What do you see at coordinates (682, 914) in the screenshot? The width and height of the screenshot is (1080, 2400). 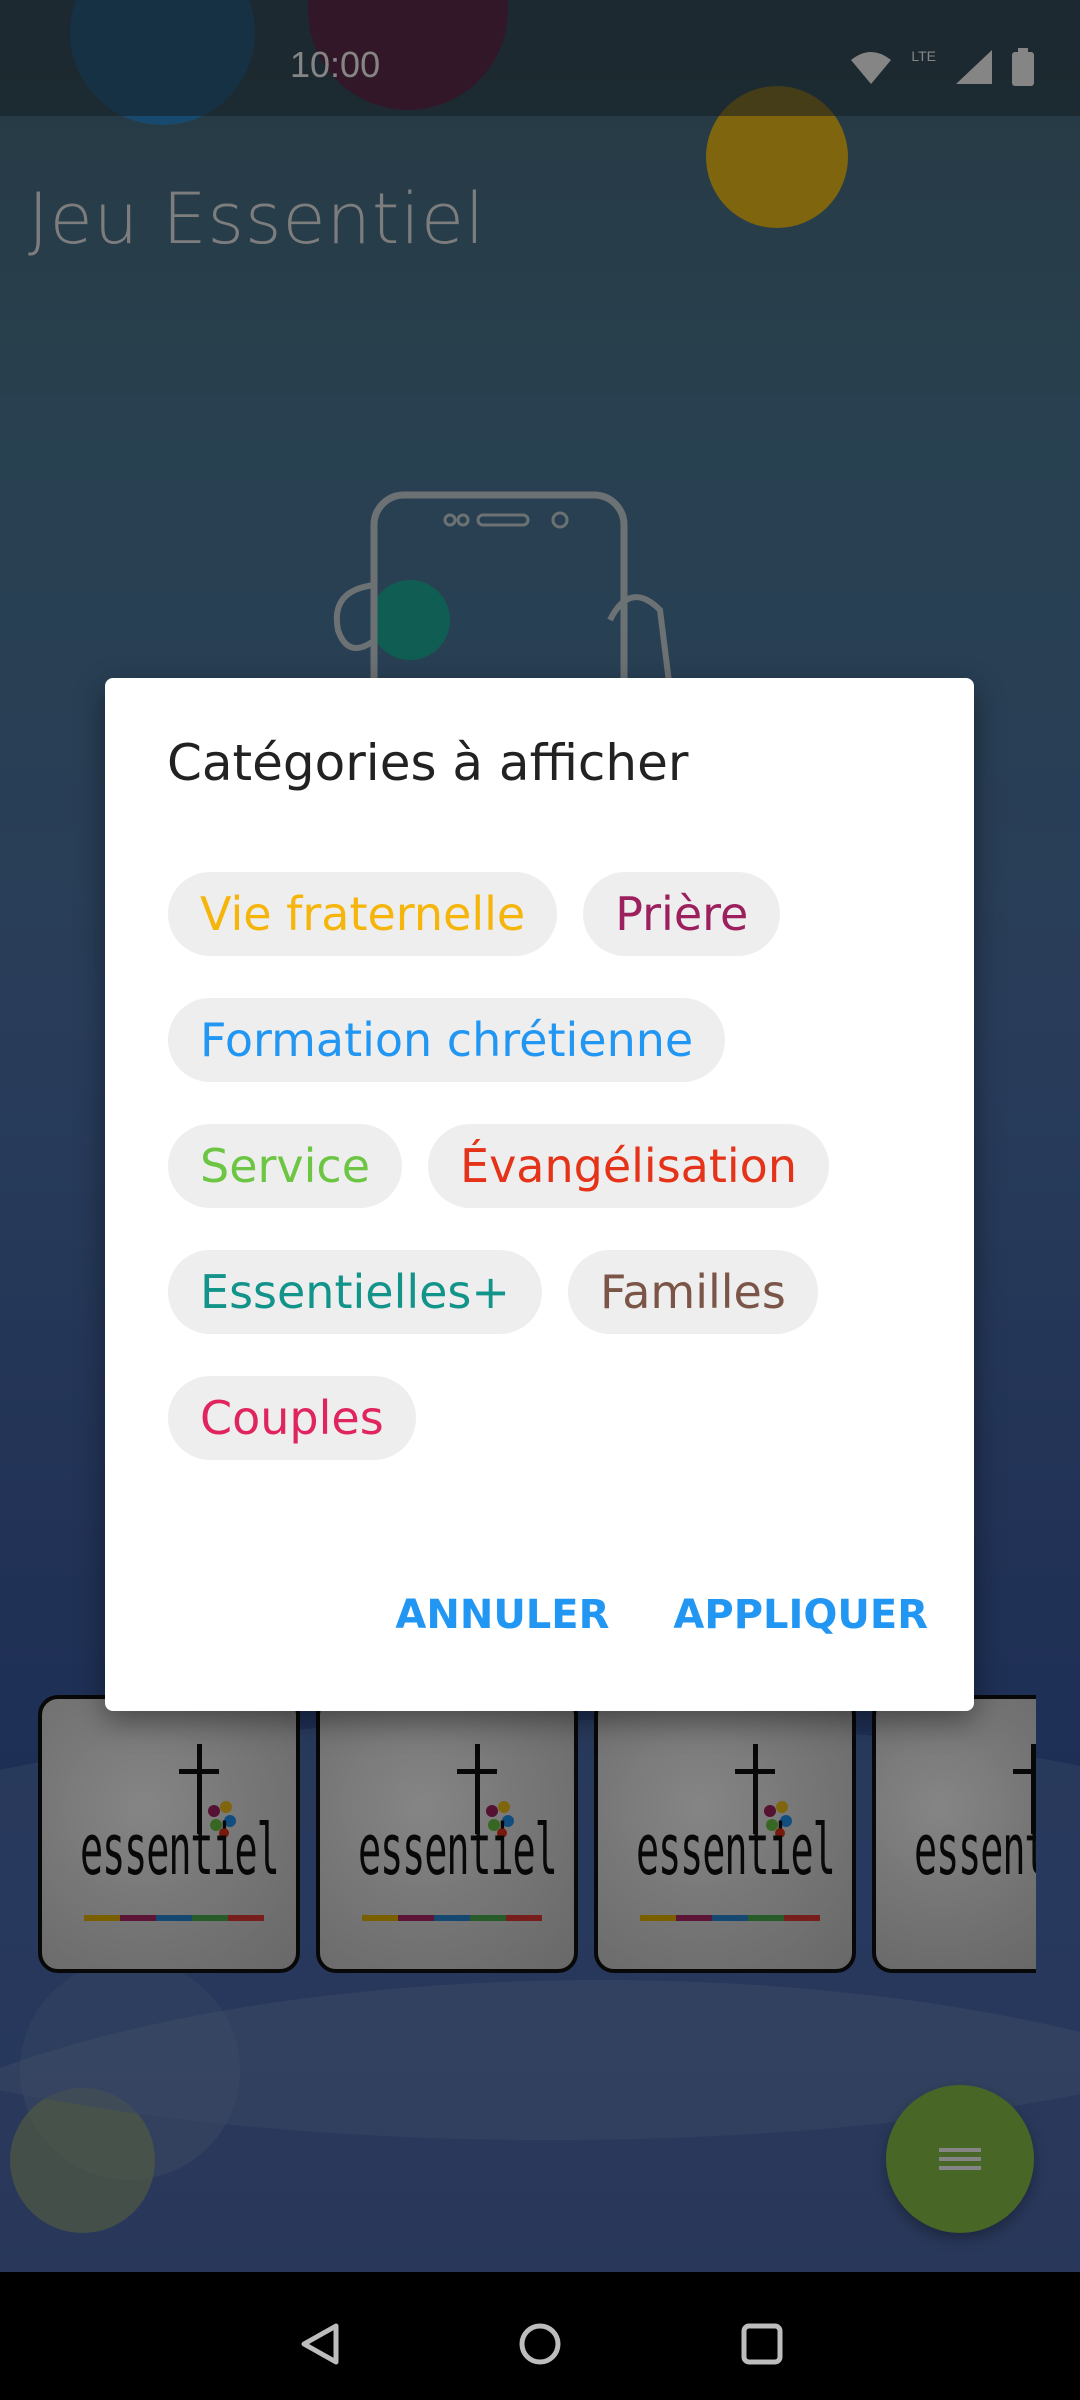 I see `chip-priere: Prière` at bounding box center [682, 914].